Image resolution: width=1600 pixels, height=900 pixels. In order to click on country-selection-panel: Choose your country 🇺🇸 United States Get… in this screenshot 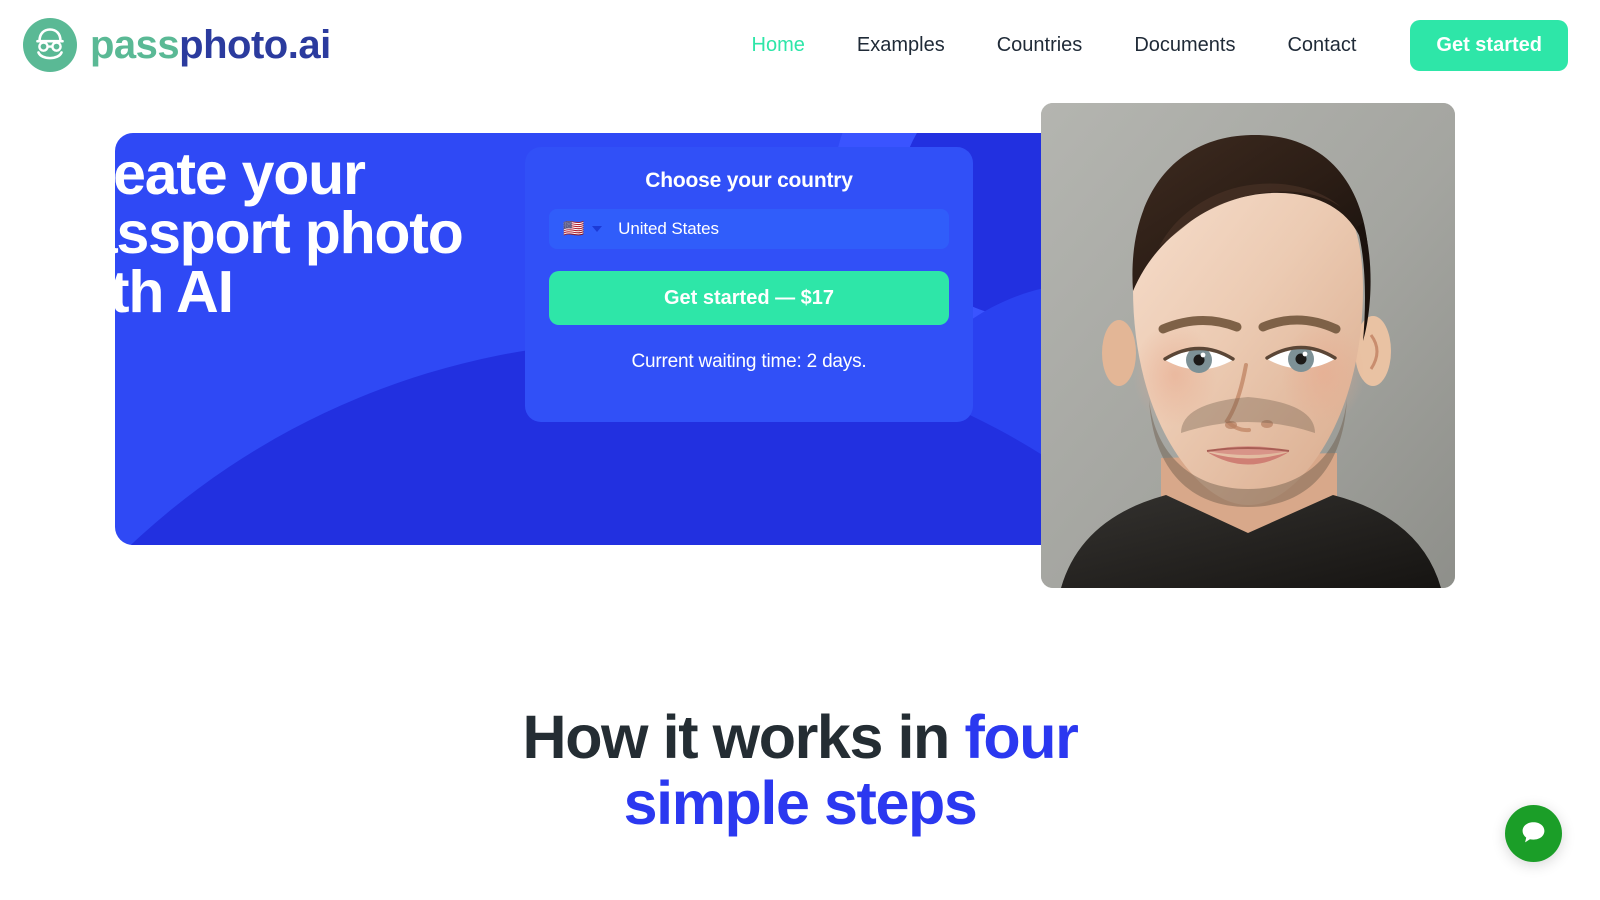, I will do `click(749, 284)`.